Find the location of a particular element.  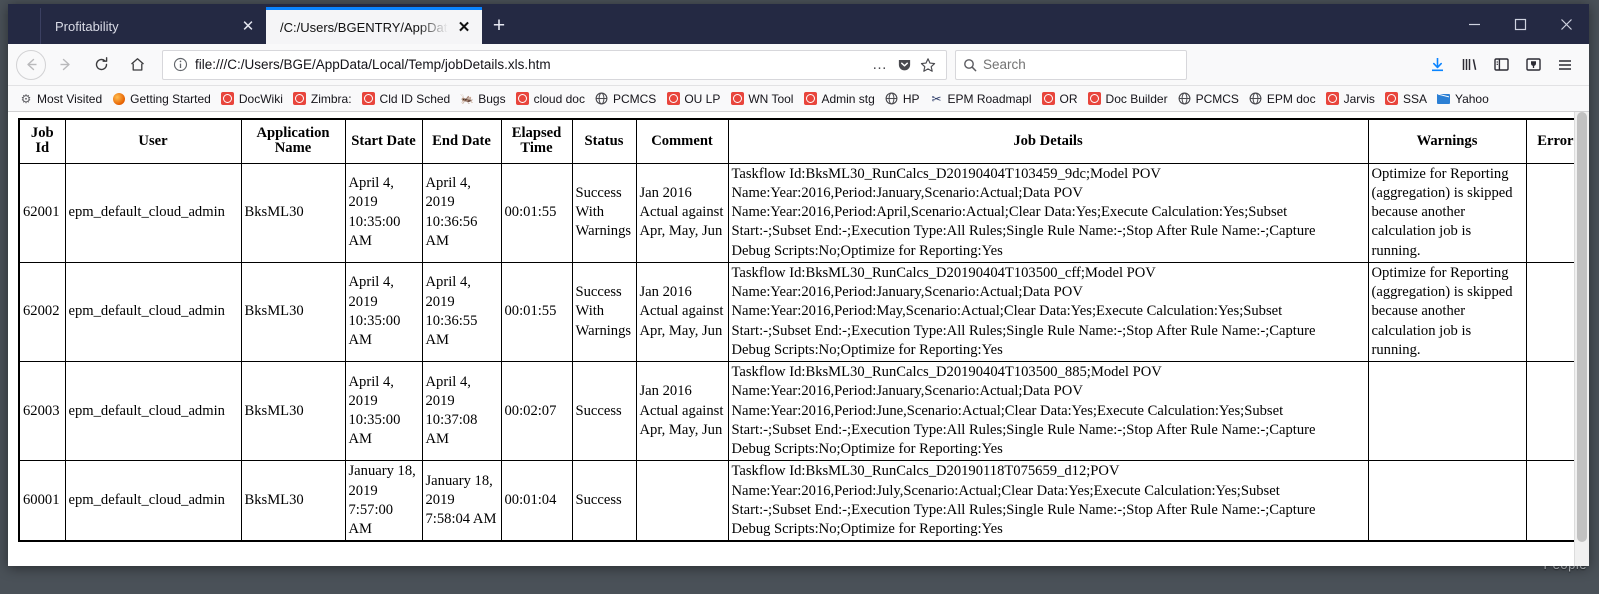

search-placeholder: Search is located at coordinates (1004, 64).